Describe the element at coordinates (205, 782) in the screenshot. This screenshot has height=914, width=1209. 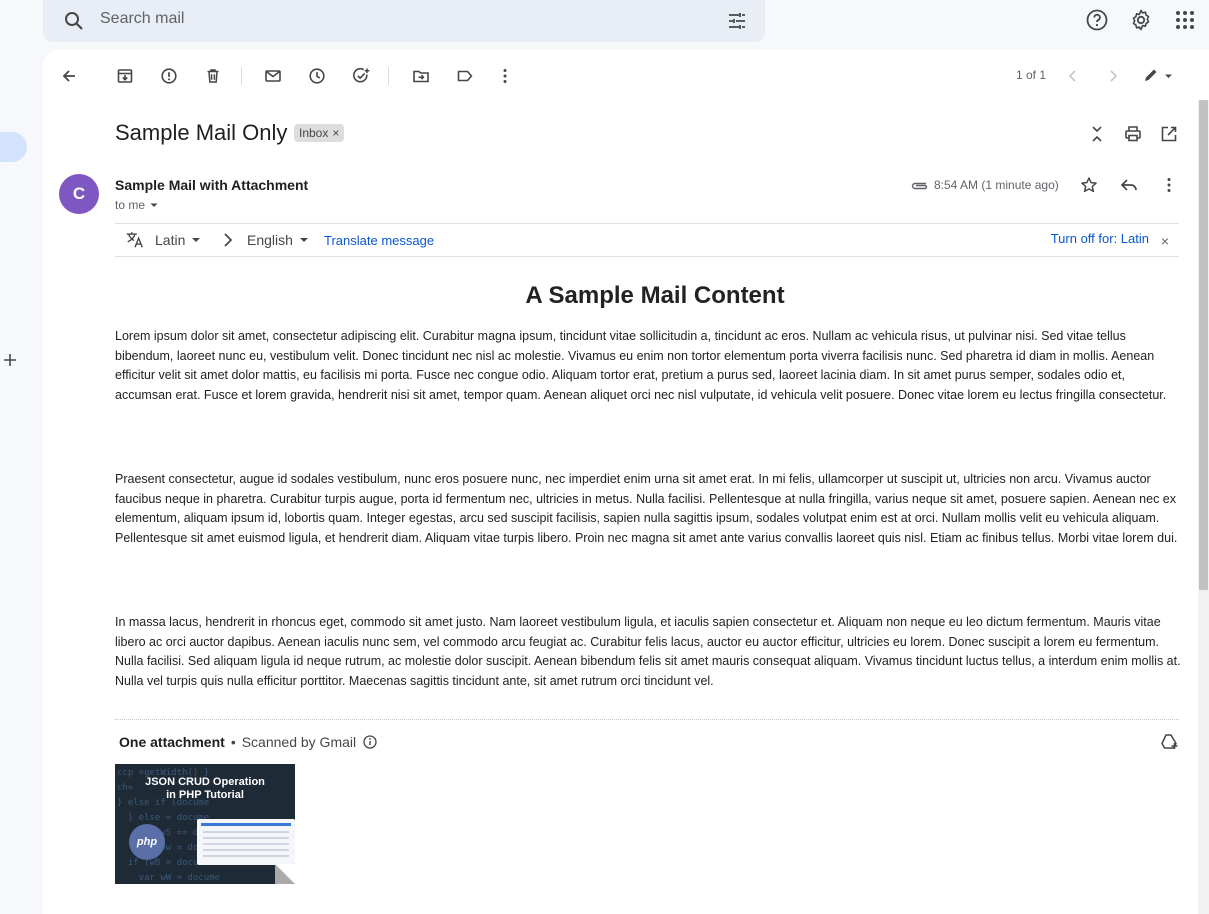
I see `thumbnail-title-line: JSON CRUD Operation` at that location.